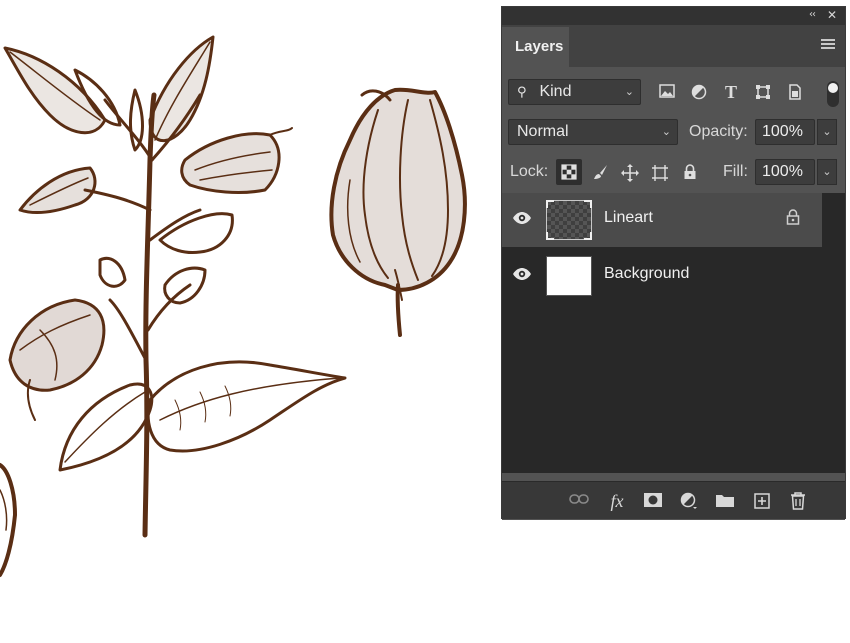 This screenshot has height=643, width=850. I want to click on fx-icon: fx, so click(617, 501).